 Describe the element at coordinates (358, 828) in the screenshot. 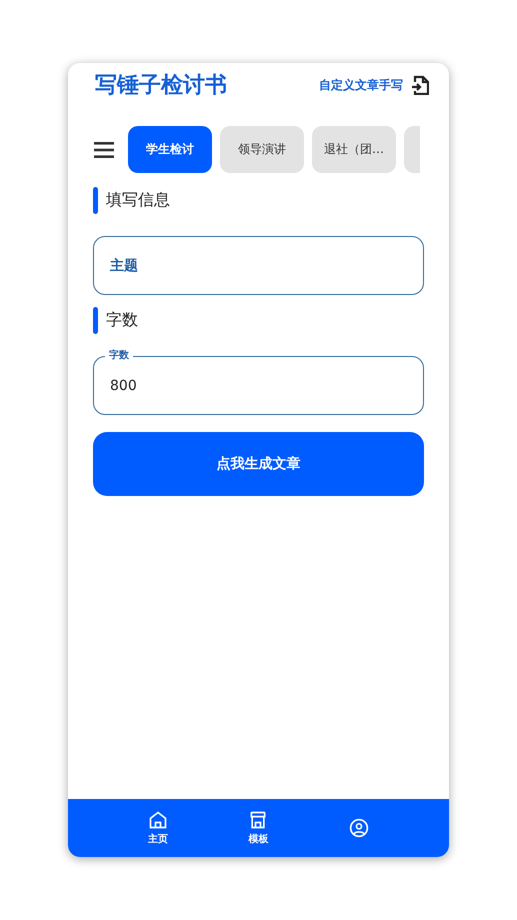

I see `user-icon` at that location.